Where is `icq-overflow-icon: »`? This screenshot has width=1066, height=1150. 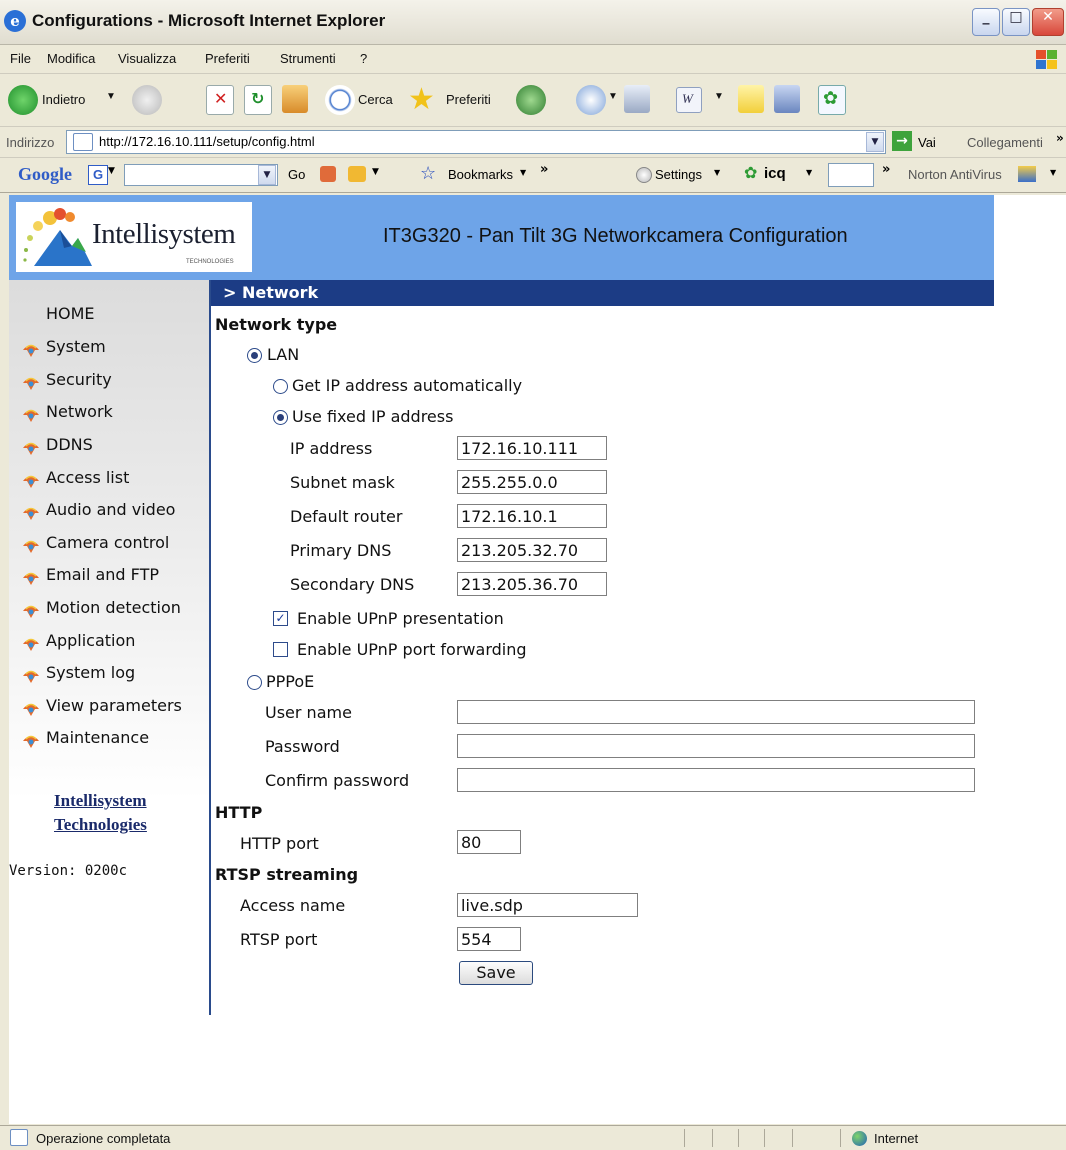
icq-overflow-icon: » is located at coordinates (886, 169).